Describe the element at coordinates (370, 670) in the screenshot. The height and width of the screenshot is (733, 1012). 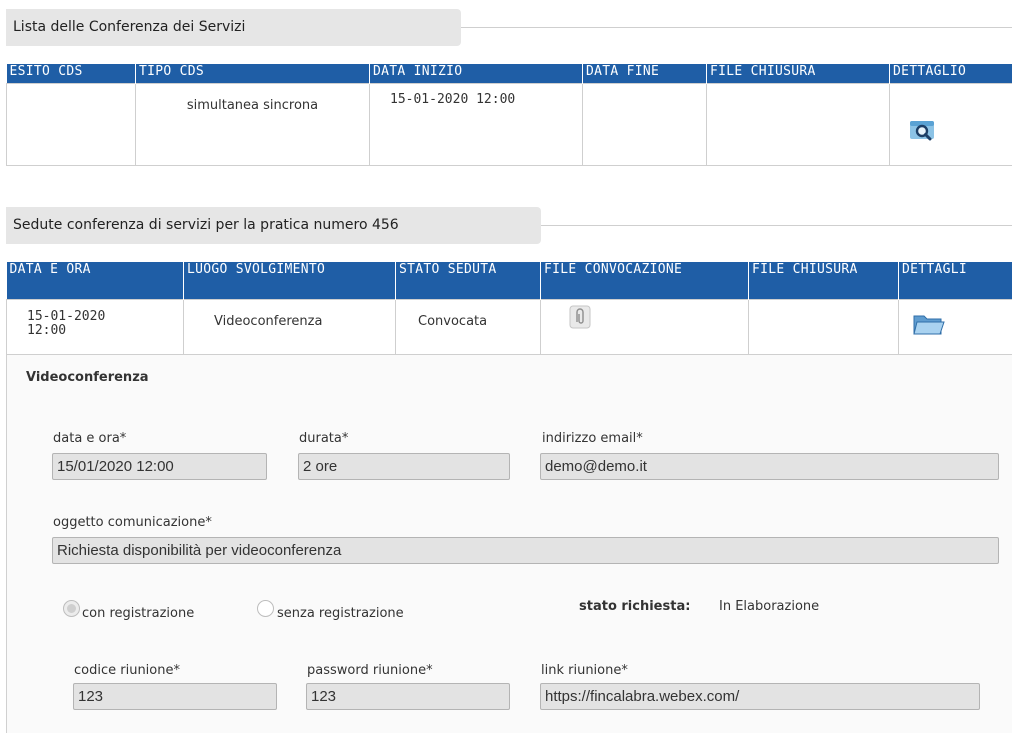
I see `password-label: password riunione*` at that location.